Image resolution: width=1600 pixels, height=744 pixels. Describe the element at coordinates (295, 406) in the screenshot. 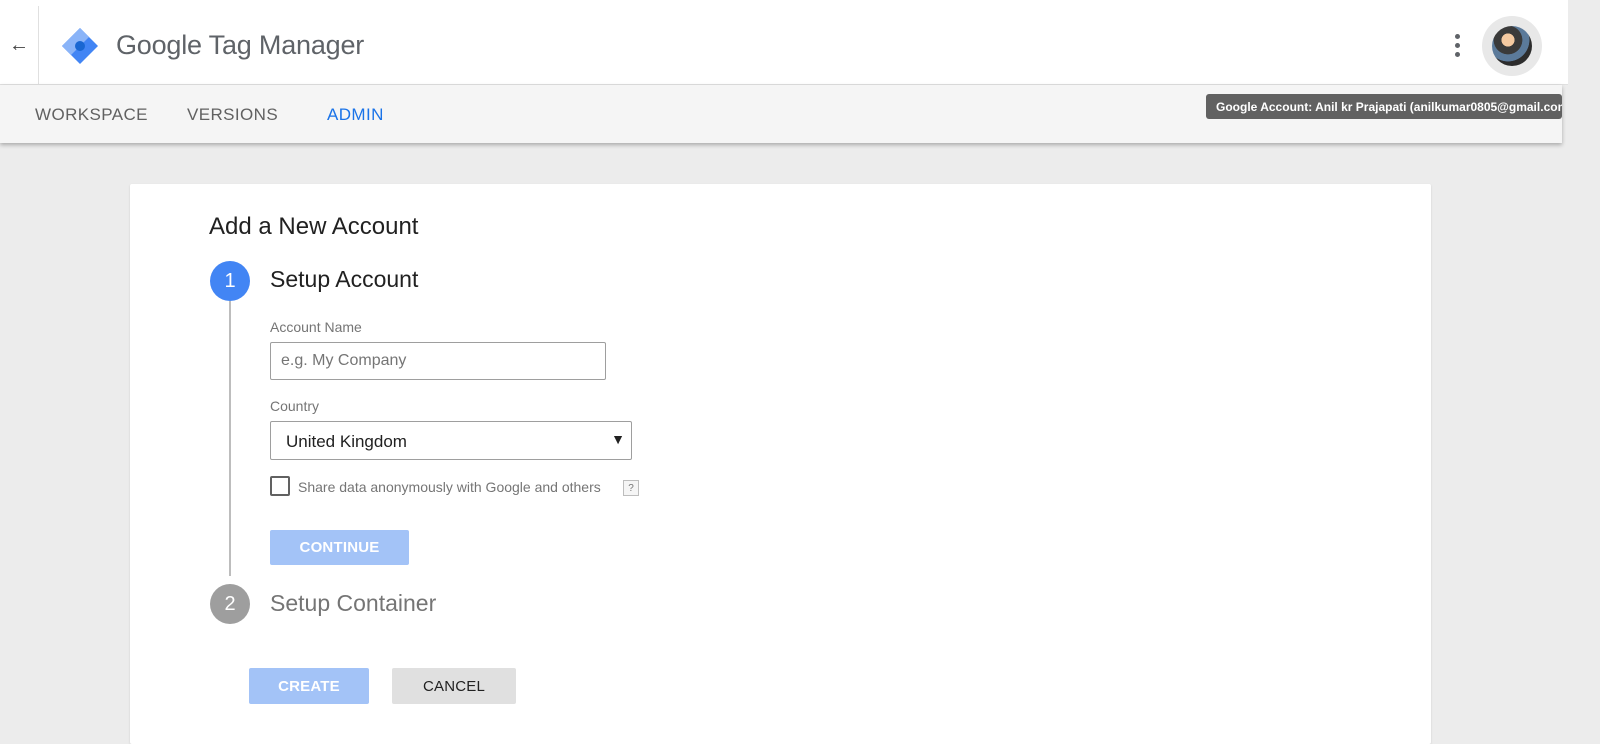

I see `country-label: Country` at that location.